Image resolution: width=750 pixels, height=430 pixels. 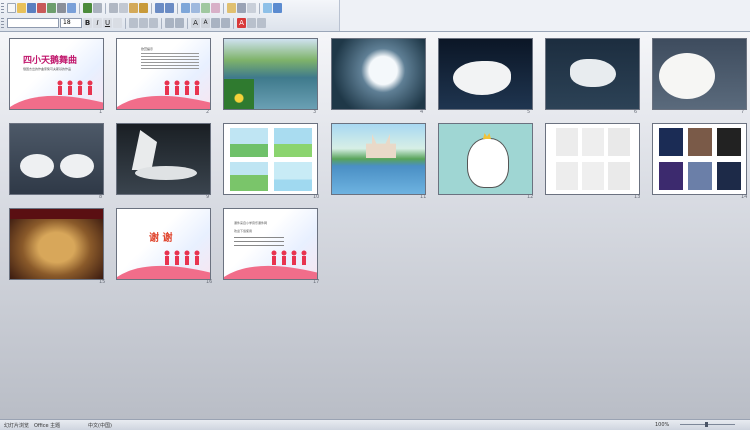 I want to click on font-size-combo: 18, so click(x=71, y=23).